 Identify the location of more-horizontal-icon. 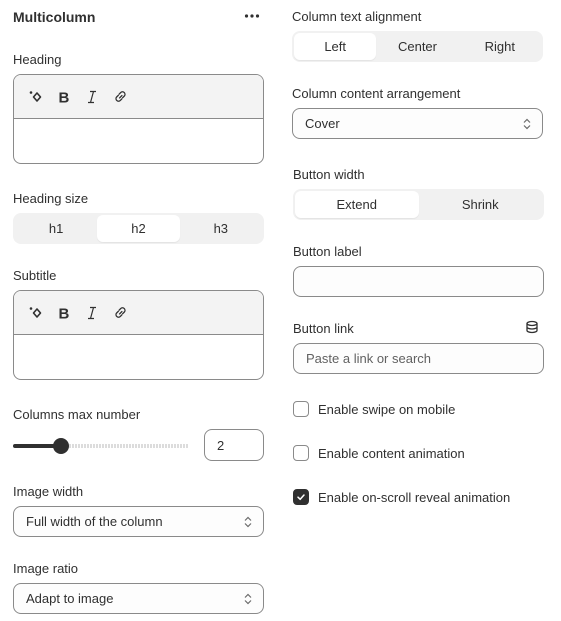
(252, 16).